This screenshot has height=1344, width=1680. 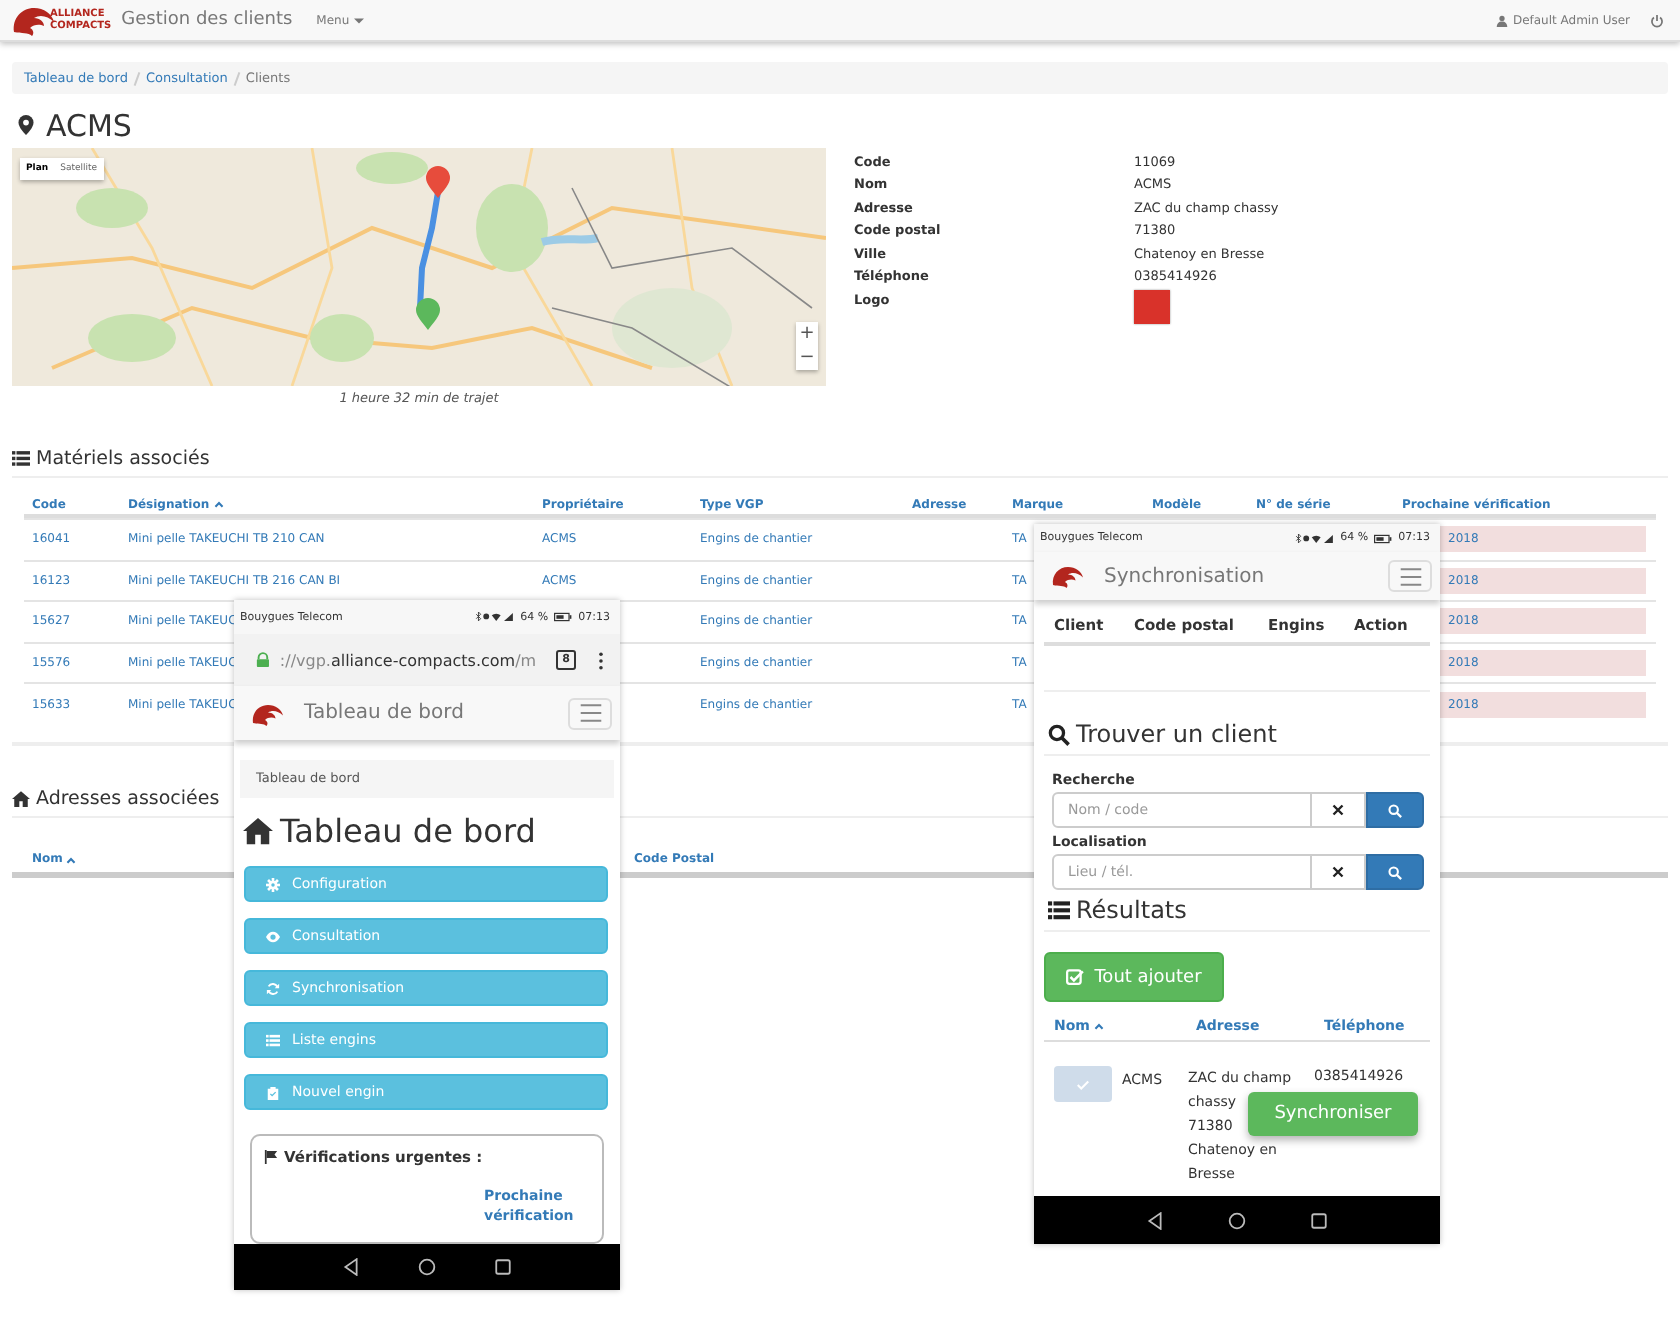 I want to click on app-title: Synchronisation, so click(x=1184, y=576).